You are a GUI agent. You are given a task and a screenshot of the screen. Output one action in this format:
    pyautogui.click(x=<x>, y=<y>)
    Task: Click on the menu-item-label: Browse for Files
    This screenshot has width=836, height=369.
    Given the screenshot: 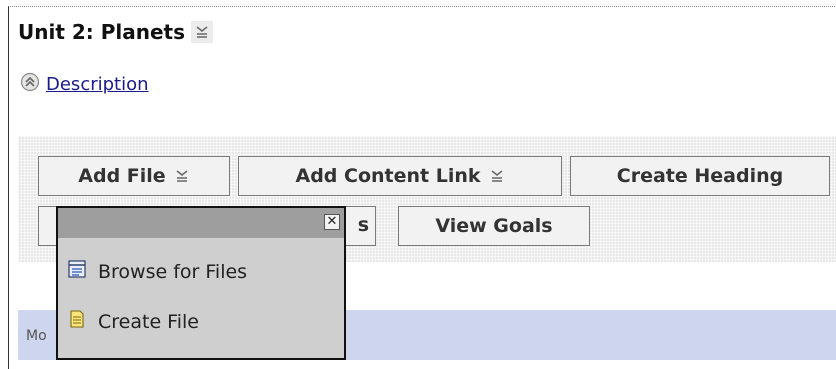 What is the action you would take?
    pyautogui.click(x=173, y=271)
    